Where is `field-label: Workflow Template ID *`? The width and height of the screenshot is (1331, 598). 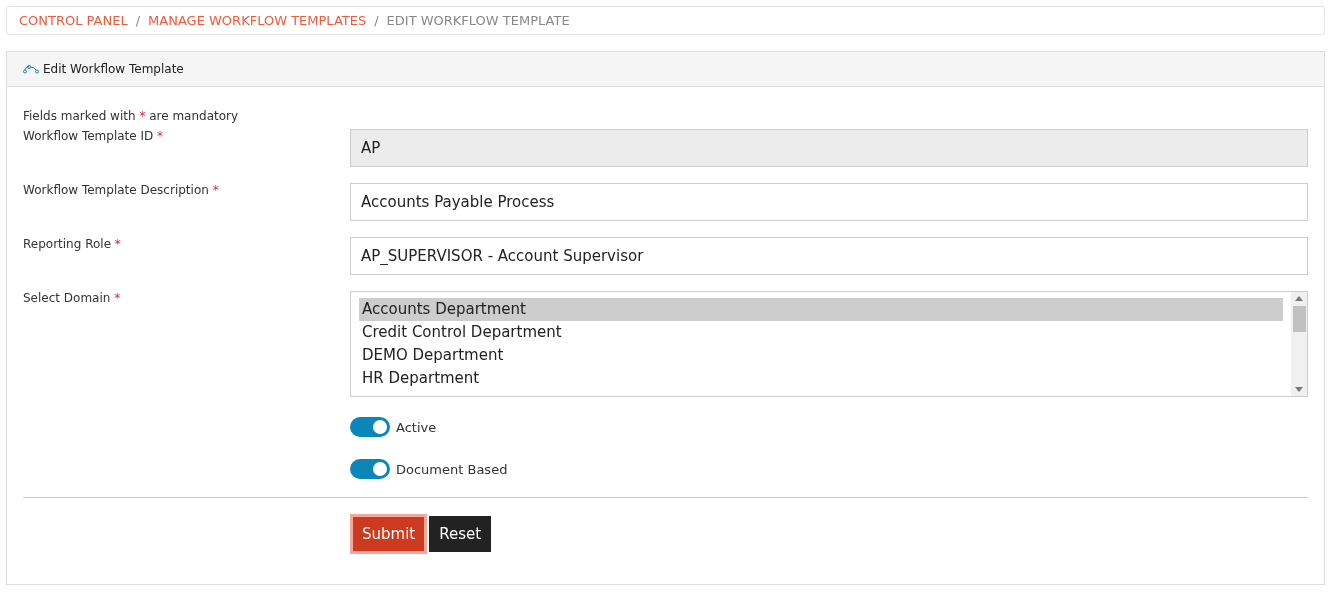 field-label: Workflow Template ID * is located at coordinates (94, 136).